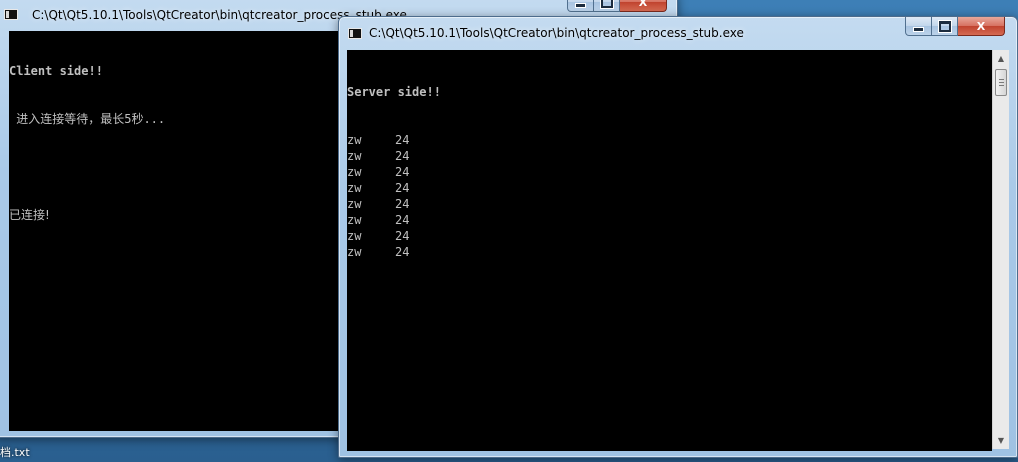 The image size is (1018, 462). Describe the element at coordinates (394, 92) in the screenshot. I see `server-header-line: Server side!!` at that location.